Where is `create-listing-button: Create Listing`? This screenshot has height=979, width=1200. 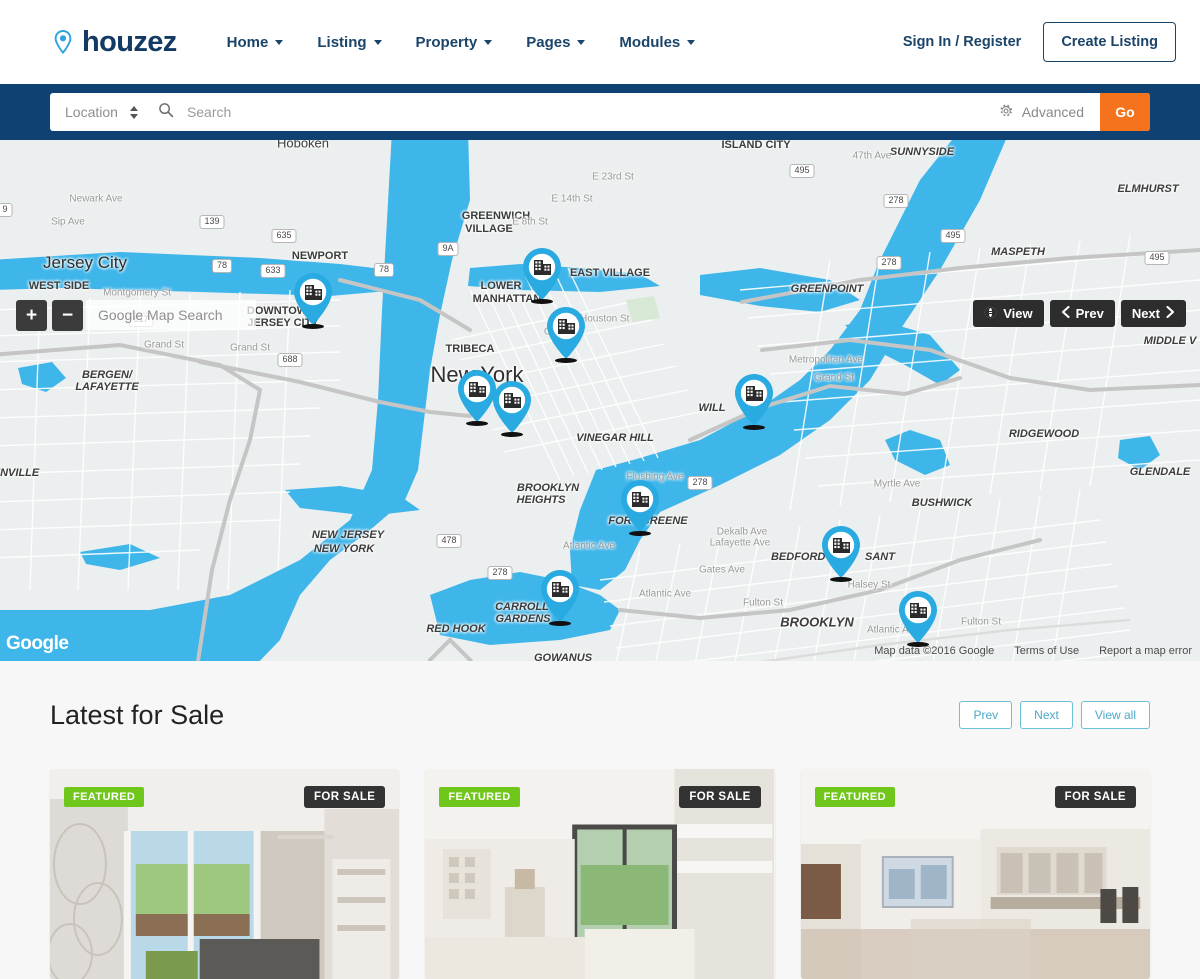
create-listing-button: Create Listing is located at coordinates (1109, 42).